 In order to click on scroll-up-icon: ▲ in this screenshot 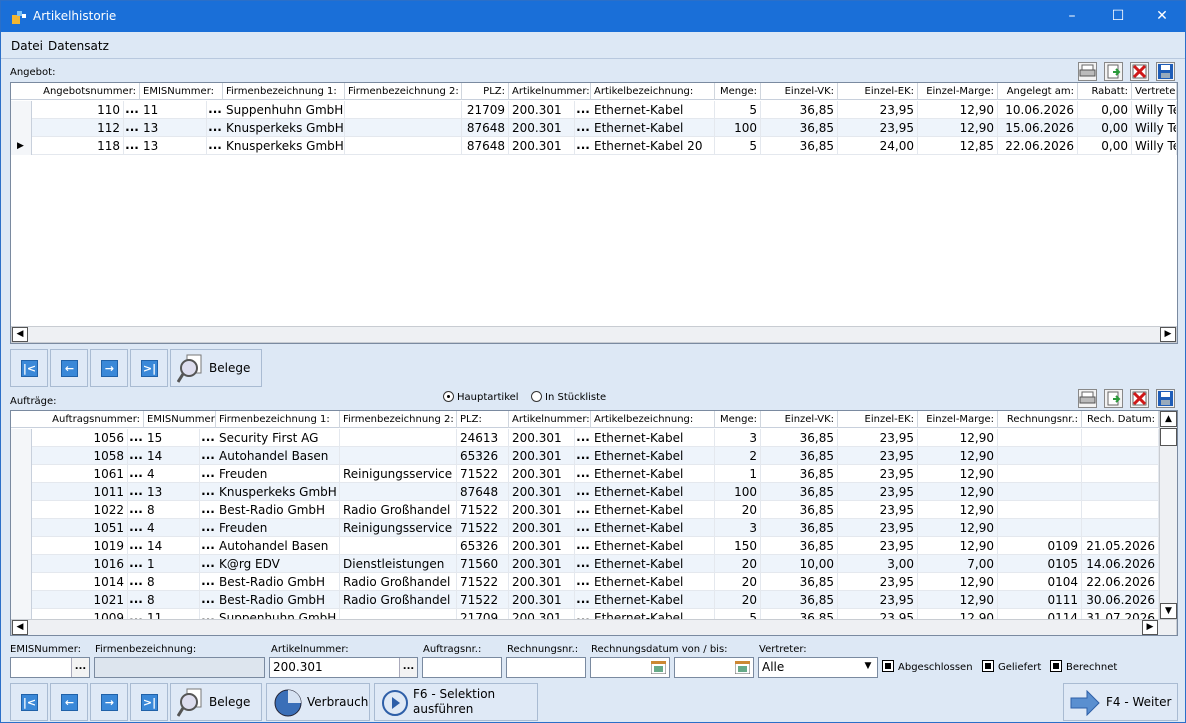, I will do `click(1168, 419)`.